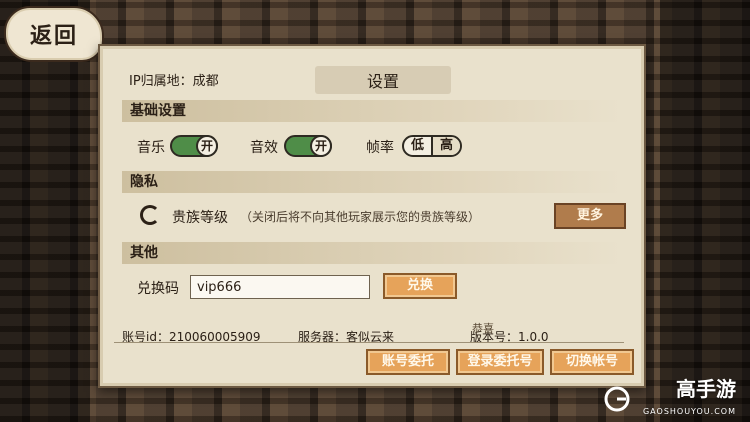 The image size is (750, 422). I want to click on switch-account-button: 切换帐号, so click(592, 362).